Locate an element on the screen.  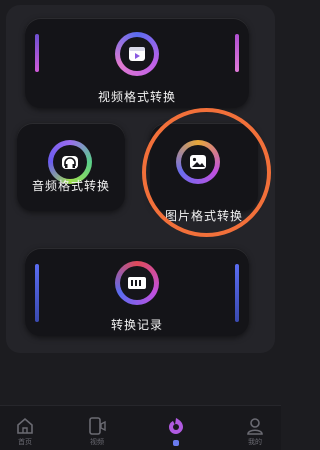
convert-icon is located at coordinates (176, 426).